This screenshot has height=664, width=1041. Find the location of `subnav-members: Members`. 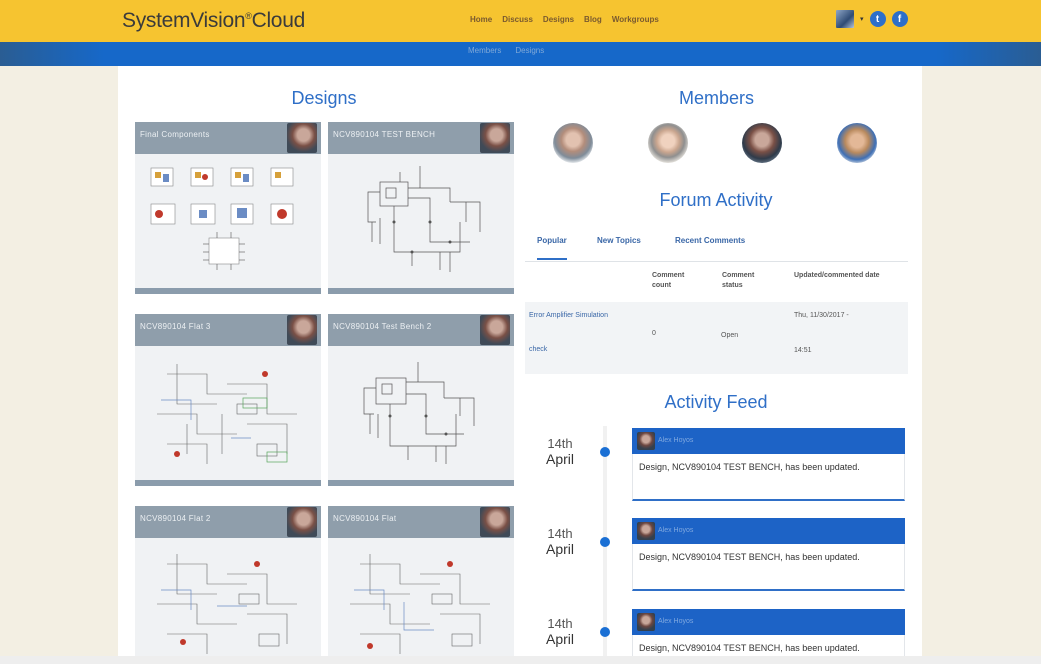

subnav-members: Members is located at coordinates (484, 50).